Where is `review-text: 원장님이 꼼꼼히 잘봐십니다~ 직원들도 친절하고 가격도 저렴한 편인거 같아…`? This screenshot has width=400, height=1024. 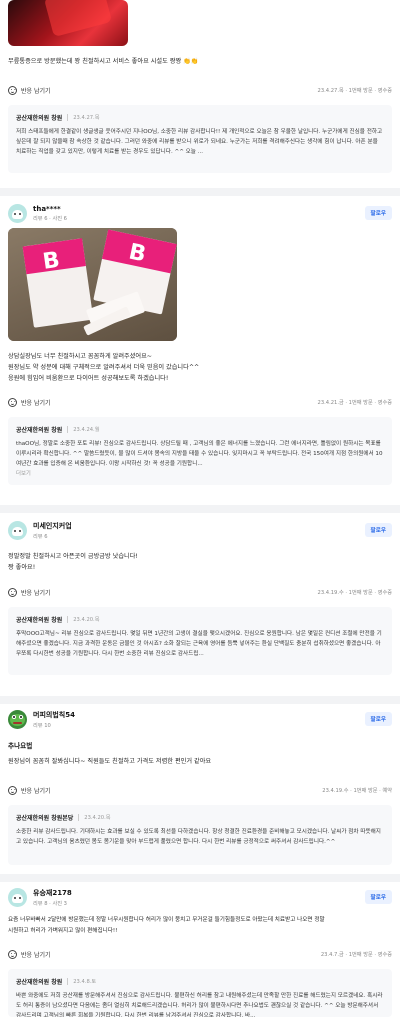
review-text: 원장님이 꼼꼼히 잘봐십니다~ 직원들도 친절하고 가격도 저렴한 편인거 같아… is located at coordinates (110, 761).